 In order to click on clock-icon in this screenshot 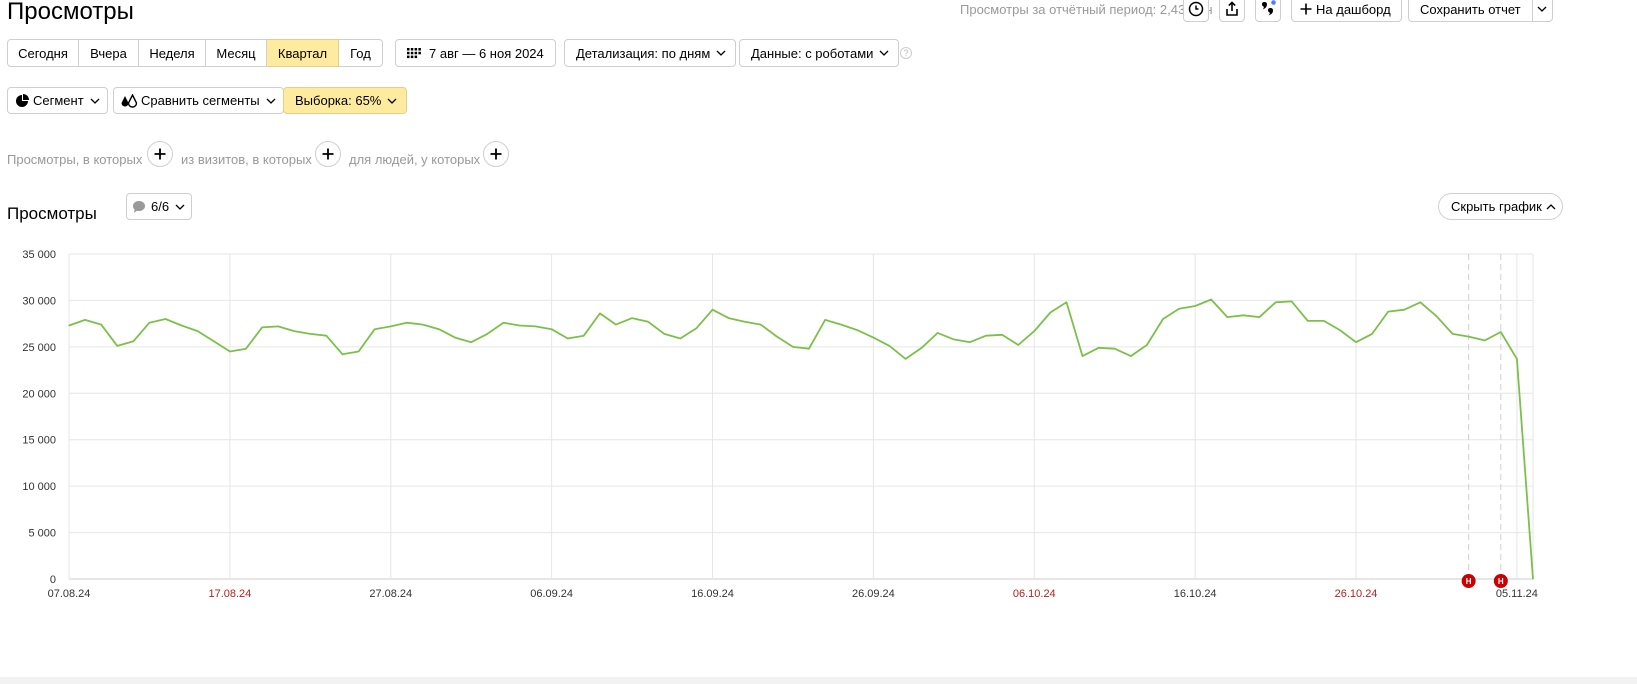, I will do `click(1196, 9)`.